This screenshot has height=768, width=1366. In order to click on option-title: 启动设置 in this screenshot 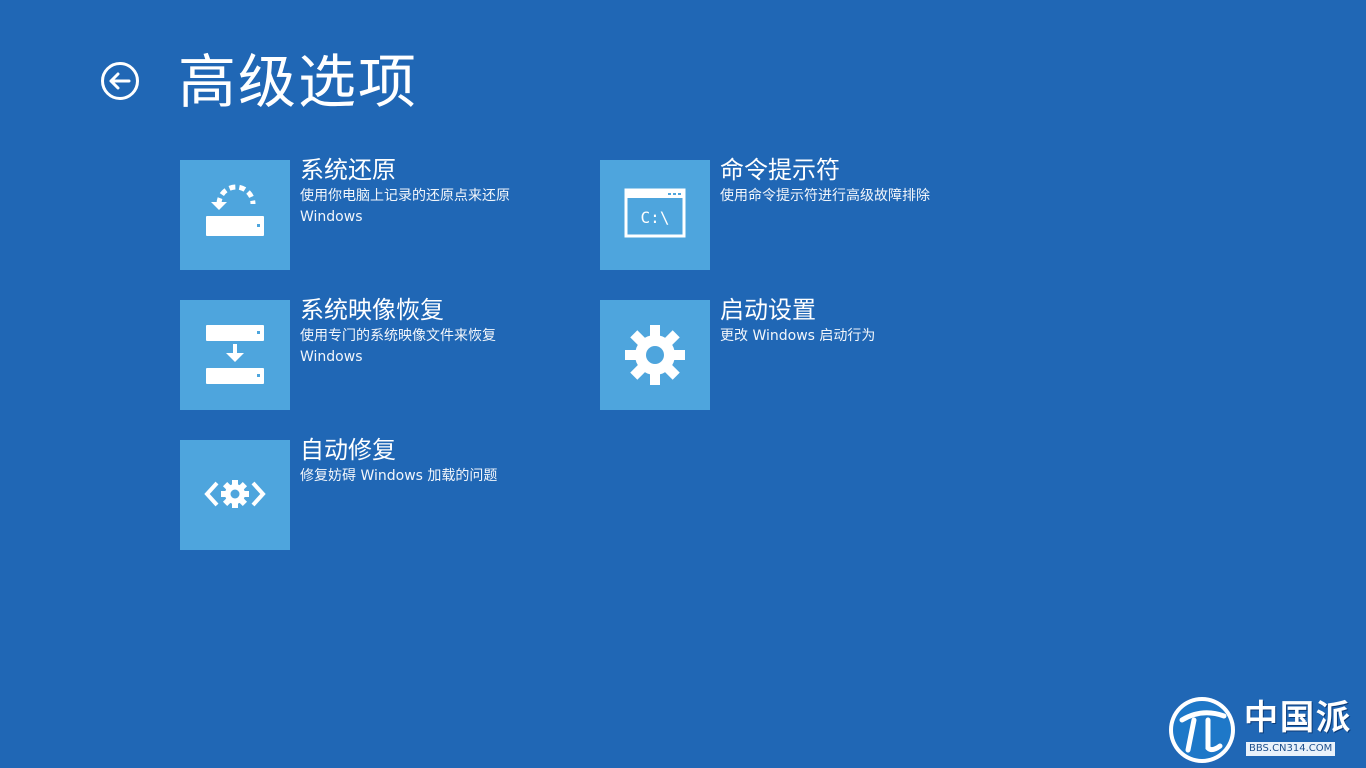, I will do `click(768, 310)`.